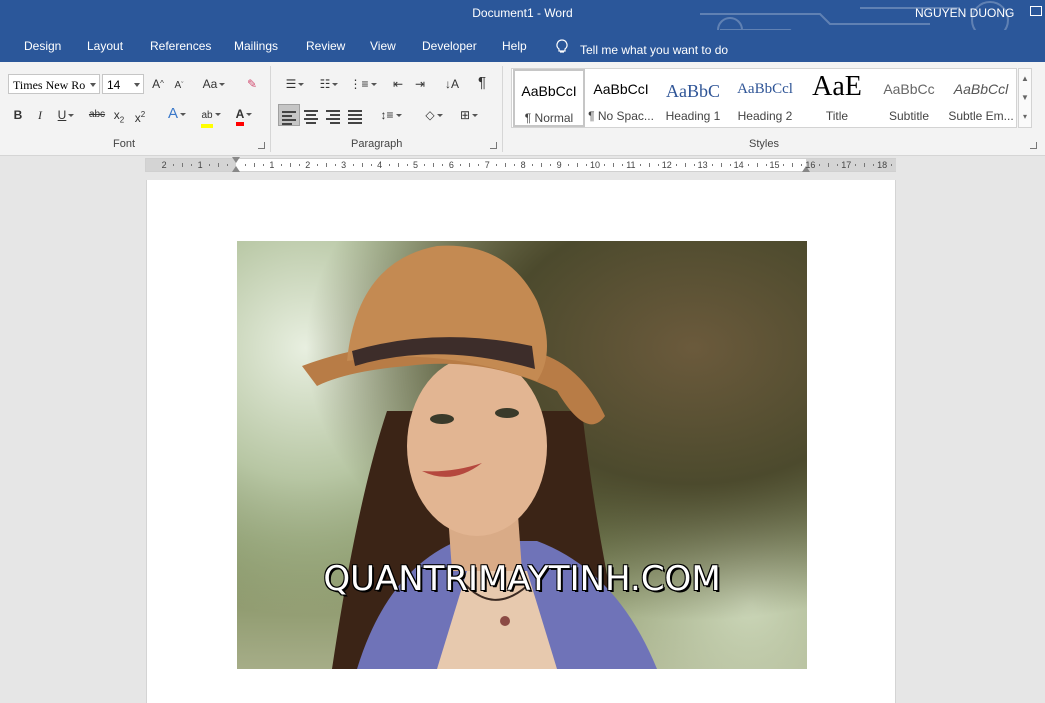  What do you see at coordinates (380, 165) in the screenshot?
I see `ruler-number: 4` at bounding box center [380, 165].